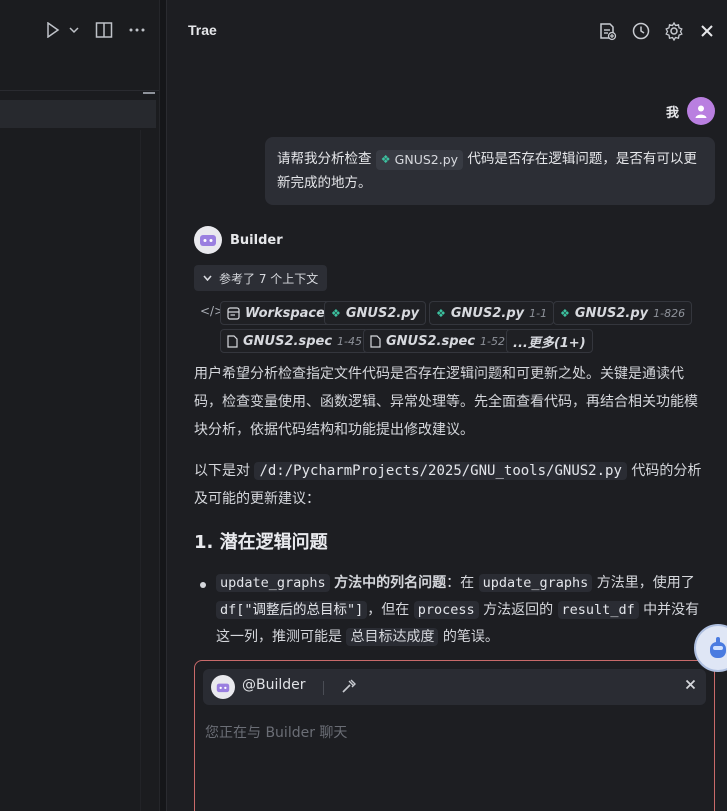  Describe the element at coordinates (718, 647) in the screenshot. I see `assistant-icon` at that location.